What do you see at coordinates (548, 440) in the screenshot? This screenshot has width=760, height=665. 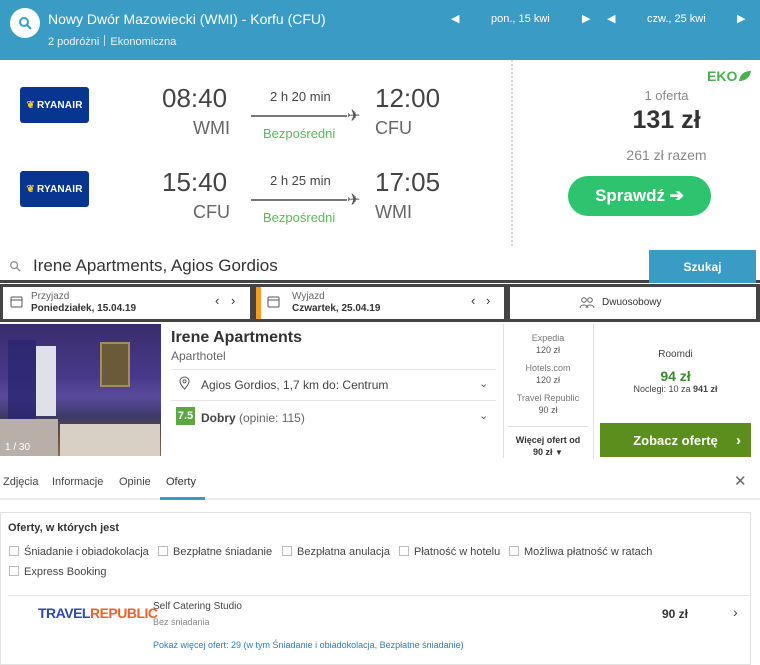 I see `more-offers-label: Więcej ofert od` at bounding box center [548, 440].